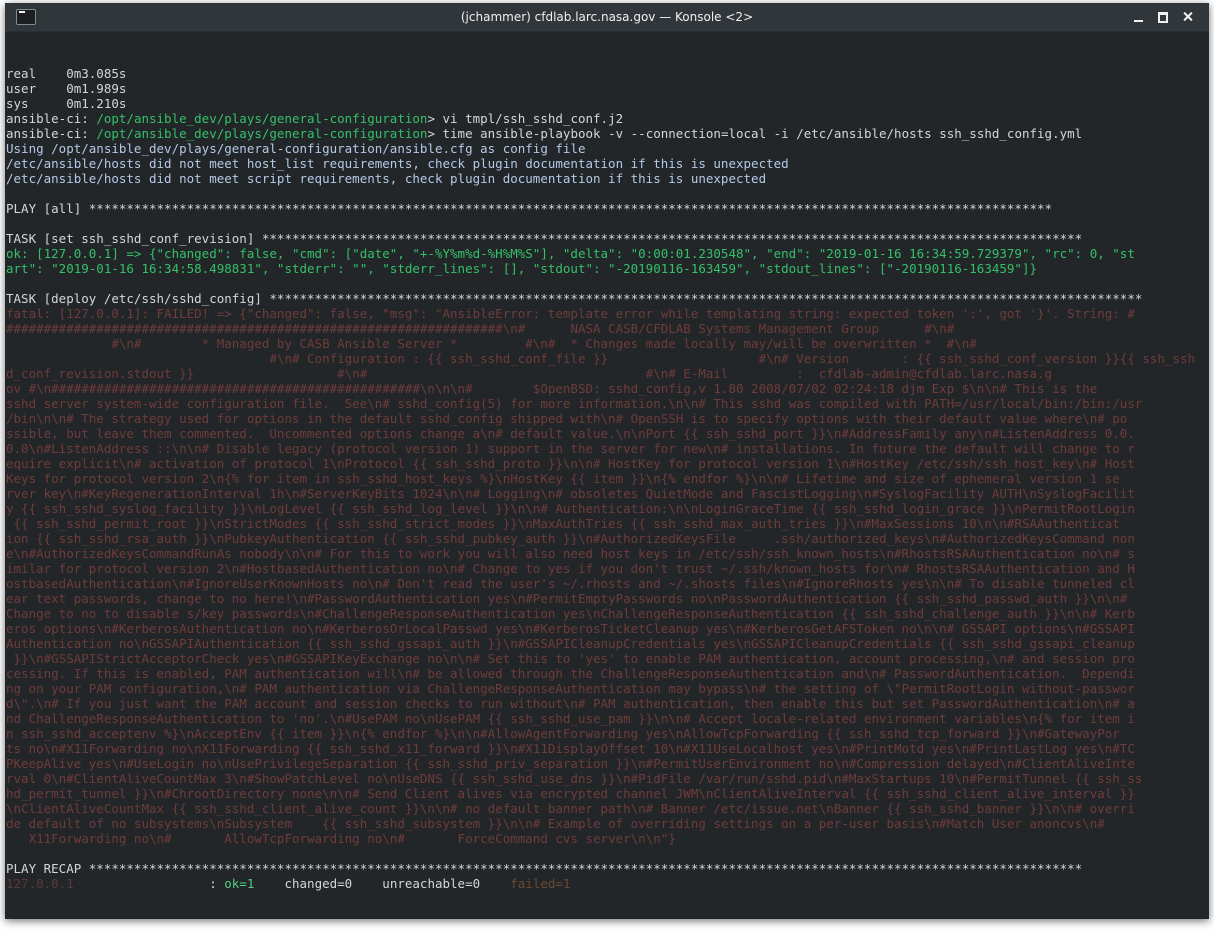 The height and width of the screenshot is (933, 1214). I want to click on recap-ok: ok=1, so click(239, 883).